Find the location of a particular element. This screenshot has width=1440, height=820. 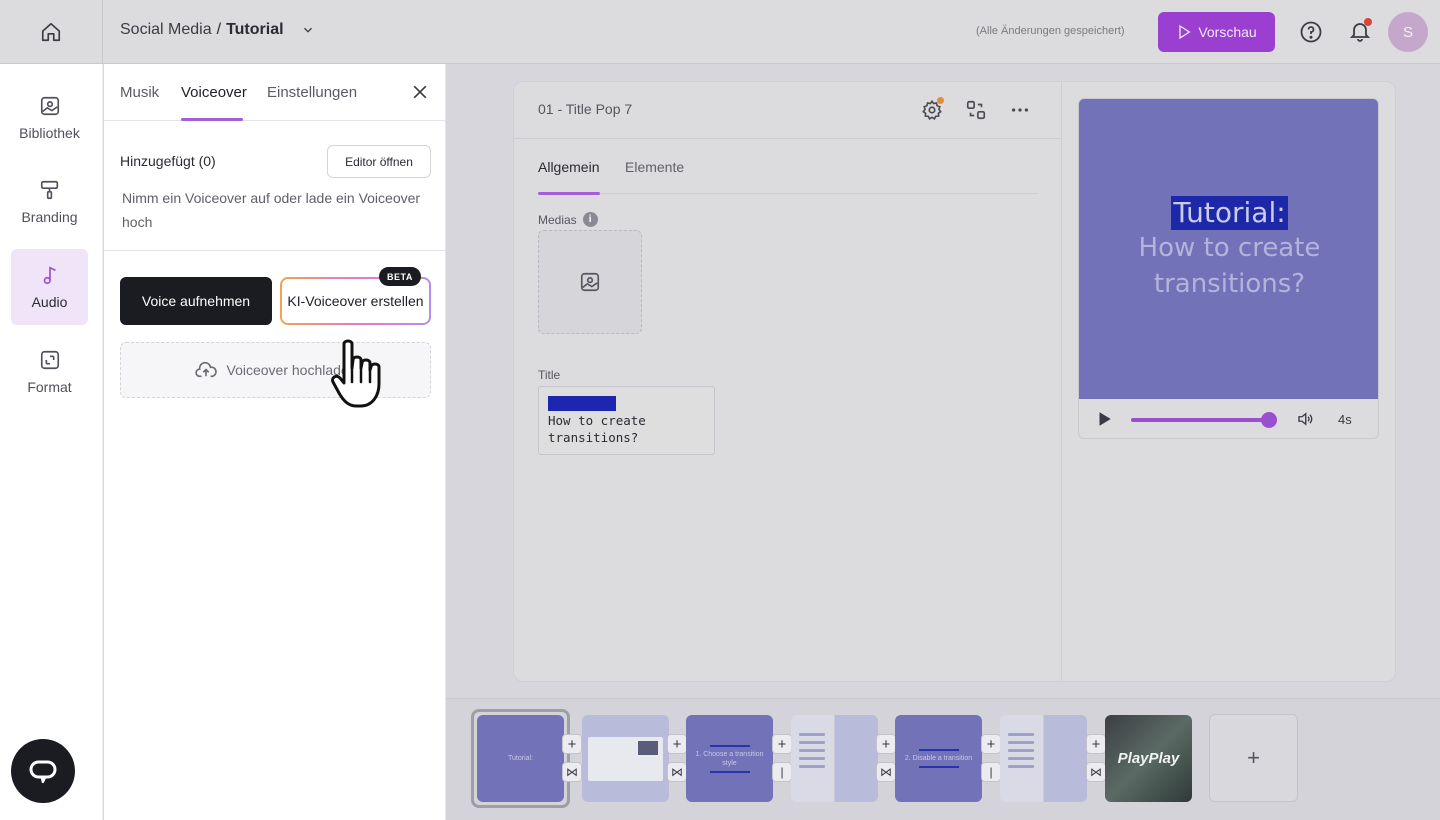

info-icon: i is located at coordinates (590, 219).